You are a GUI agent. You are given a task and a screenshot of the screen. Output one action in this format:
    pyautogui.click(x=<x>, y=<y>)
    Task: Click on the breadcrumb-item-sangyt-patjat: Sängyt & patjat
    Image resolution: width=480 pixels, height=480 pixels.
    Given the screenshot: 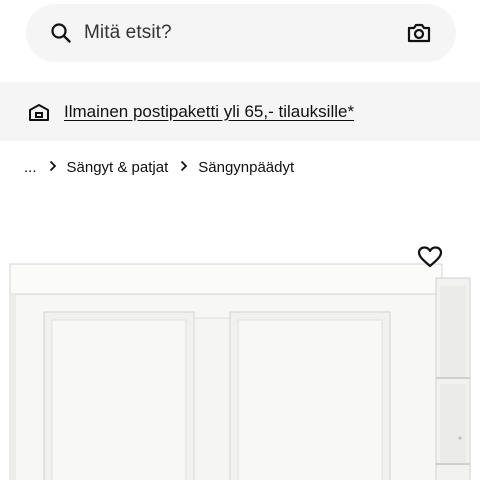 What is the action you would take?
    pyautogui.click(x=118, y=167)
    